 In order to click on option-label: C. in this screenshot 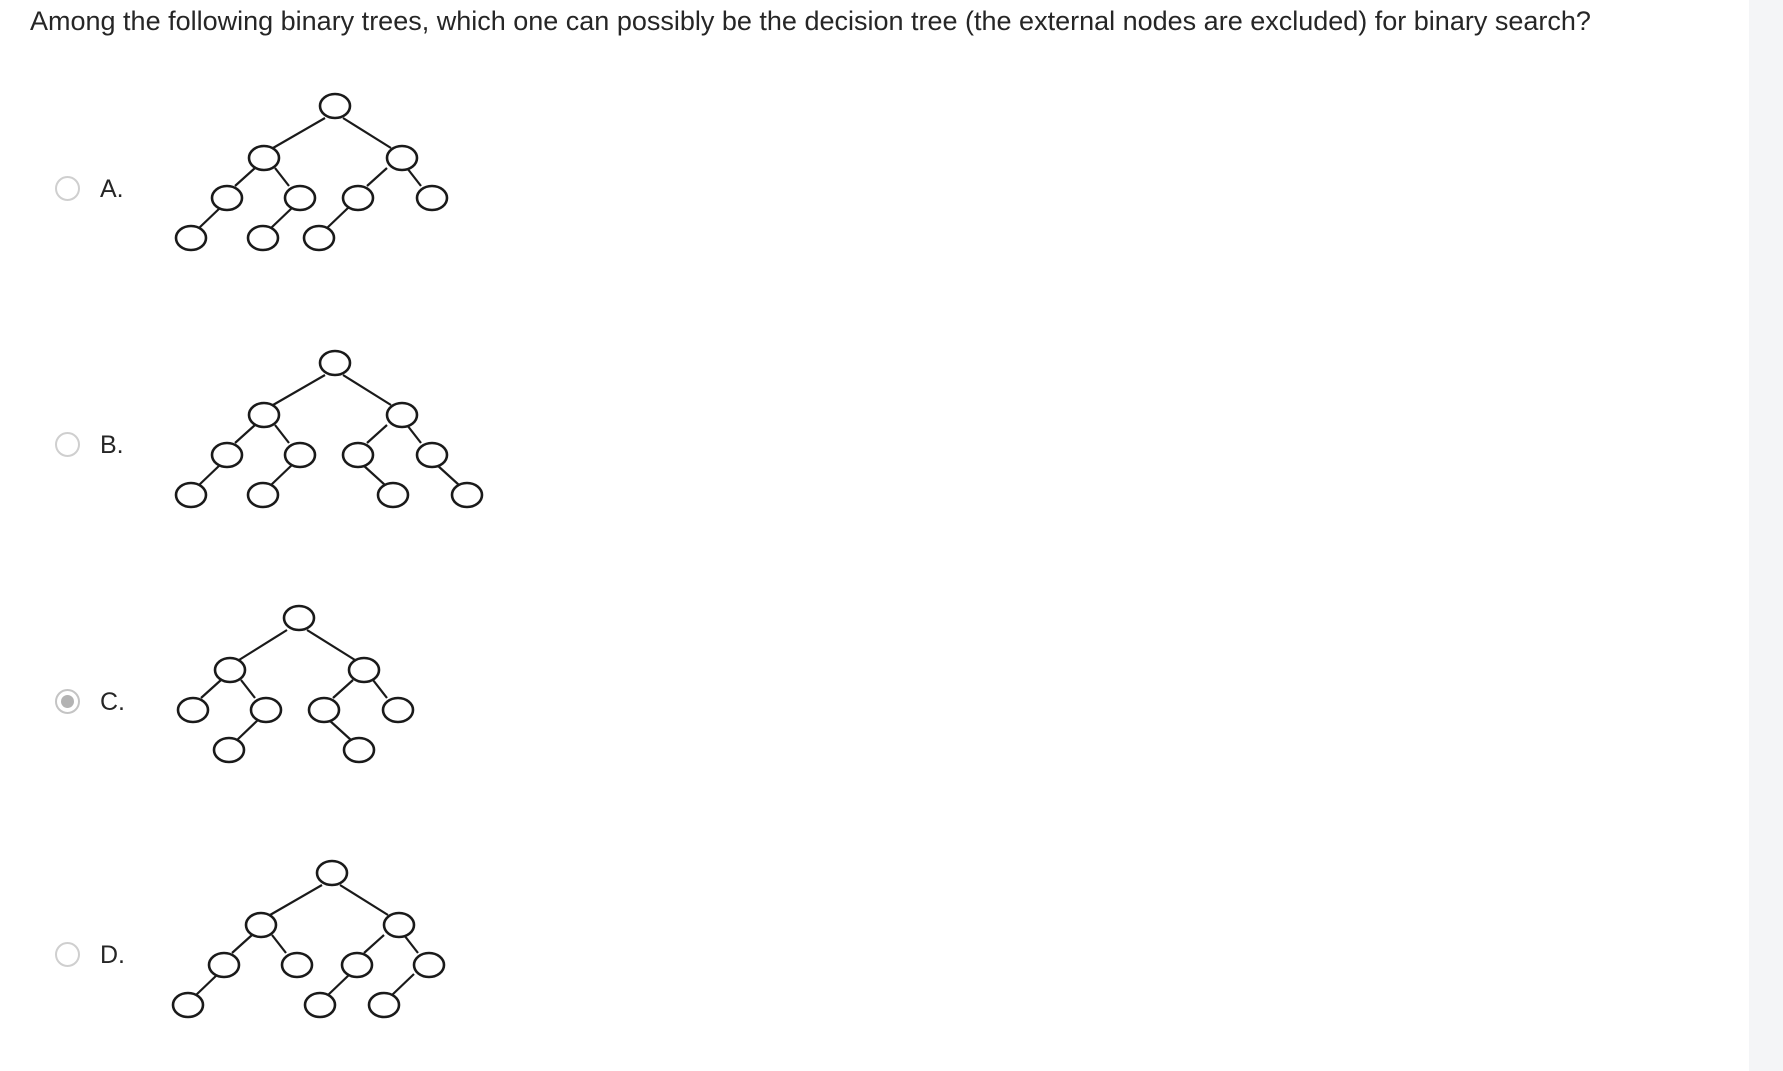, I will do `click(112, 702)`.